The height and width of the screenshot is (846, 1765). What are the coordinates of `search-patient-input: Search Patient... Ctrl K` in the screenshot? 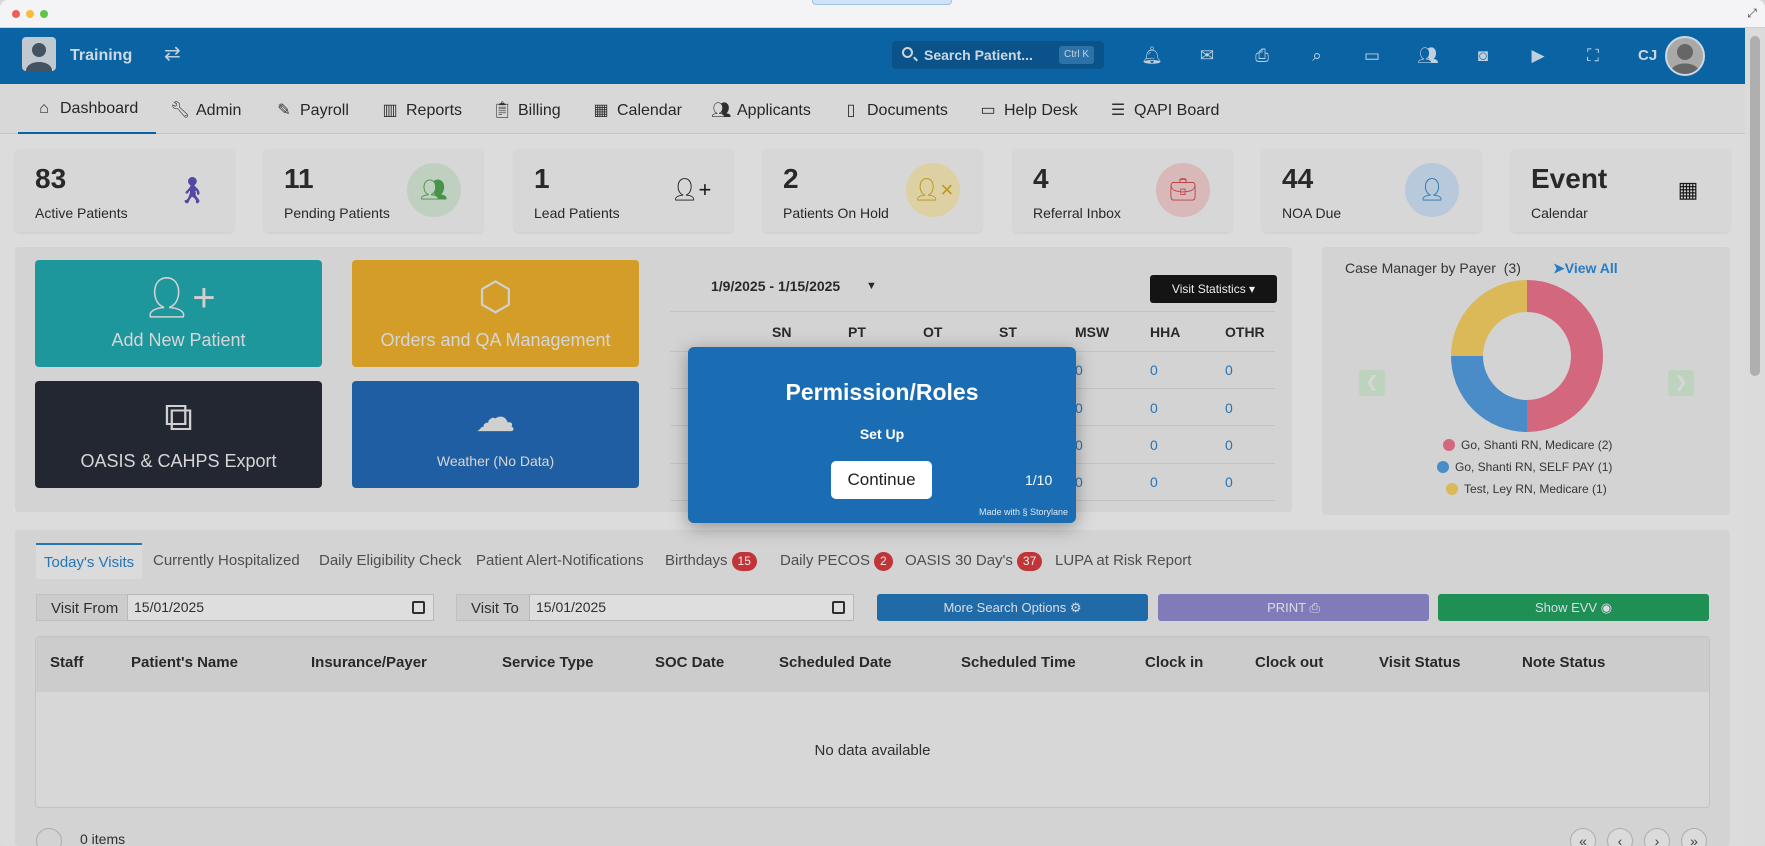 It's located at (998, 55).